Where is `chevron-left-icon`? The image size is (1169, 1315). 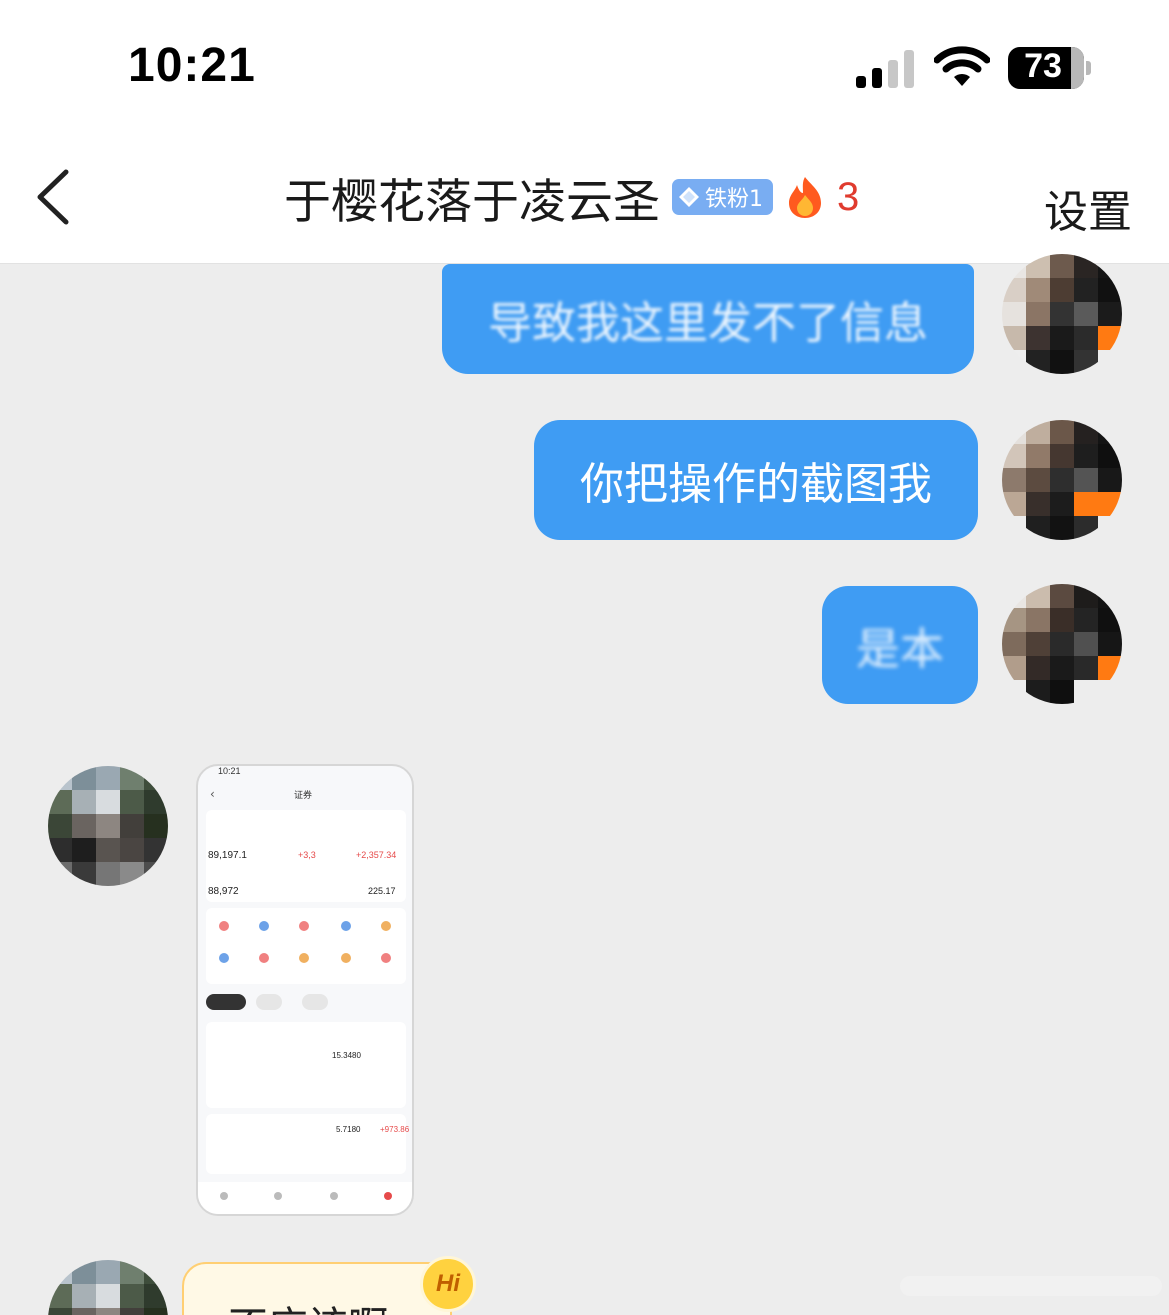 chevron-left-icon is located at coordinates (55, 197).